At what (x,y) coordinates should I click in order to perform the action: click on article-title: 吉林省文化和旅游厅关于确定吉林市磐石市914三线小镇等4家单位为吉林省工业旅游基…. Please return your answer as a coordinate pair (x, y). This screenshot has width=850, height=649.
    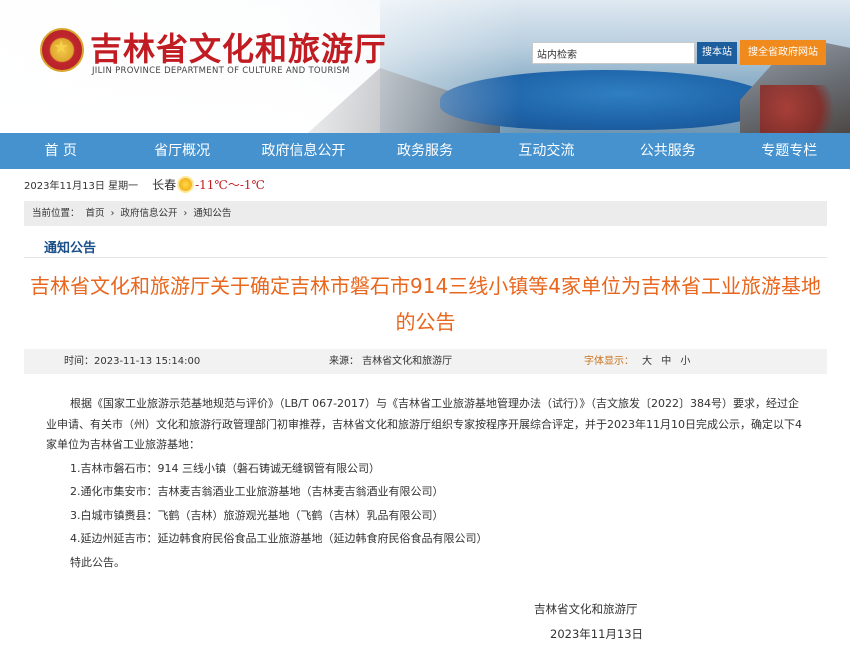
    Looking at the image, I should click on (425, 304).